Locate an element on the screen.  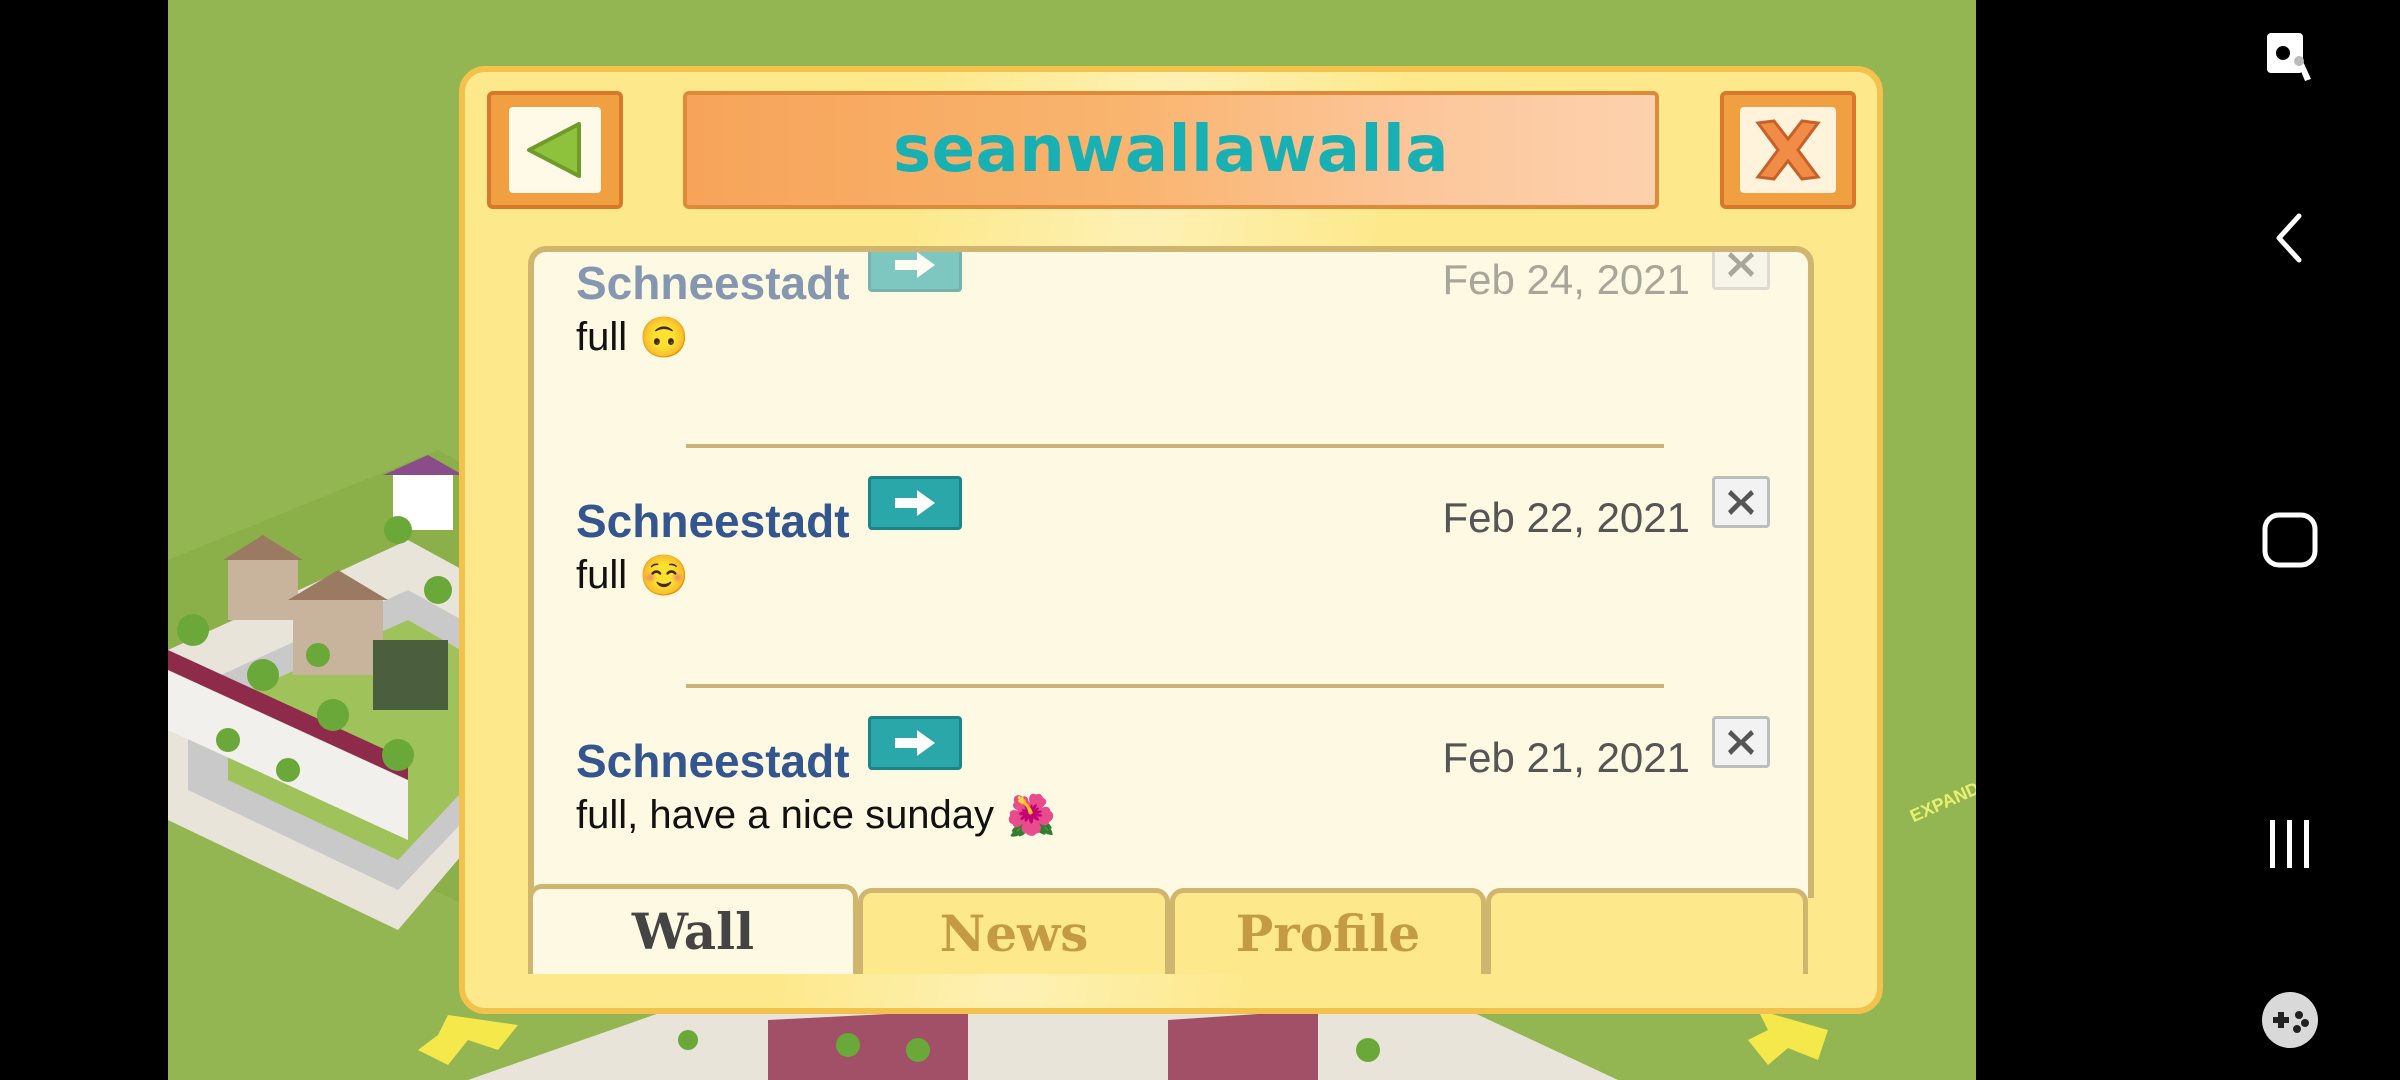
back-nav-icon is located at coordinates (2289, 238).